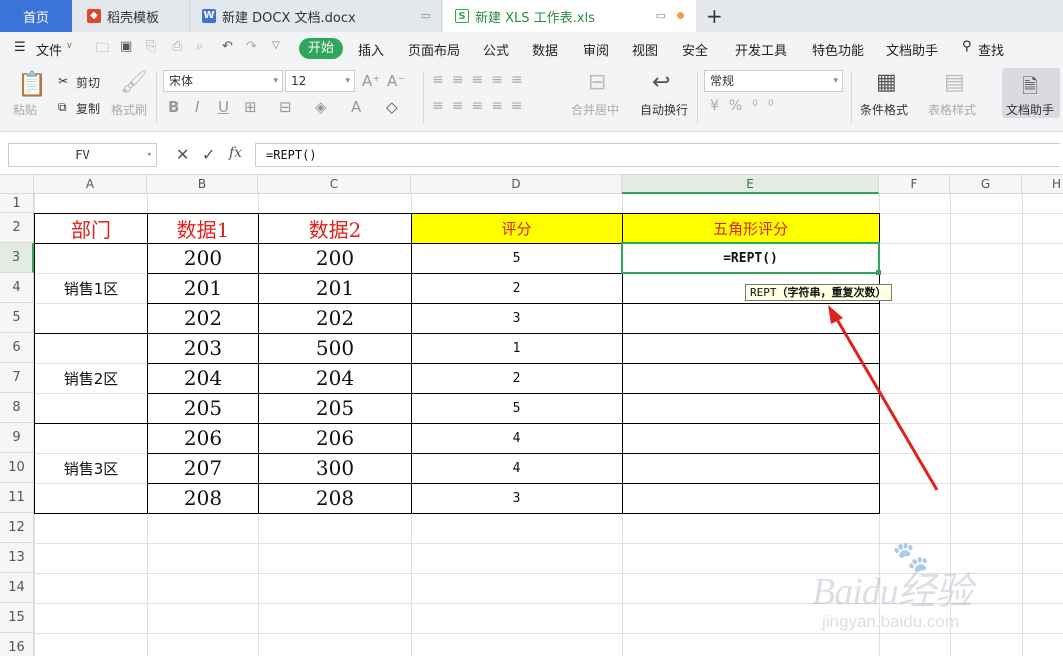  I want to click on watermark-sub: jingyan.baidu.com, so click(891, 621).